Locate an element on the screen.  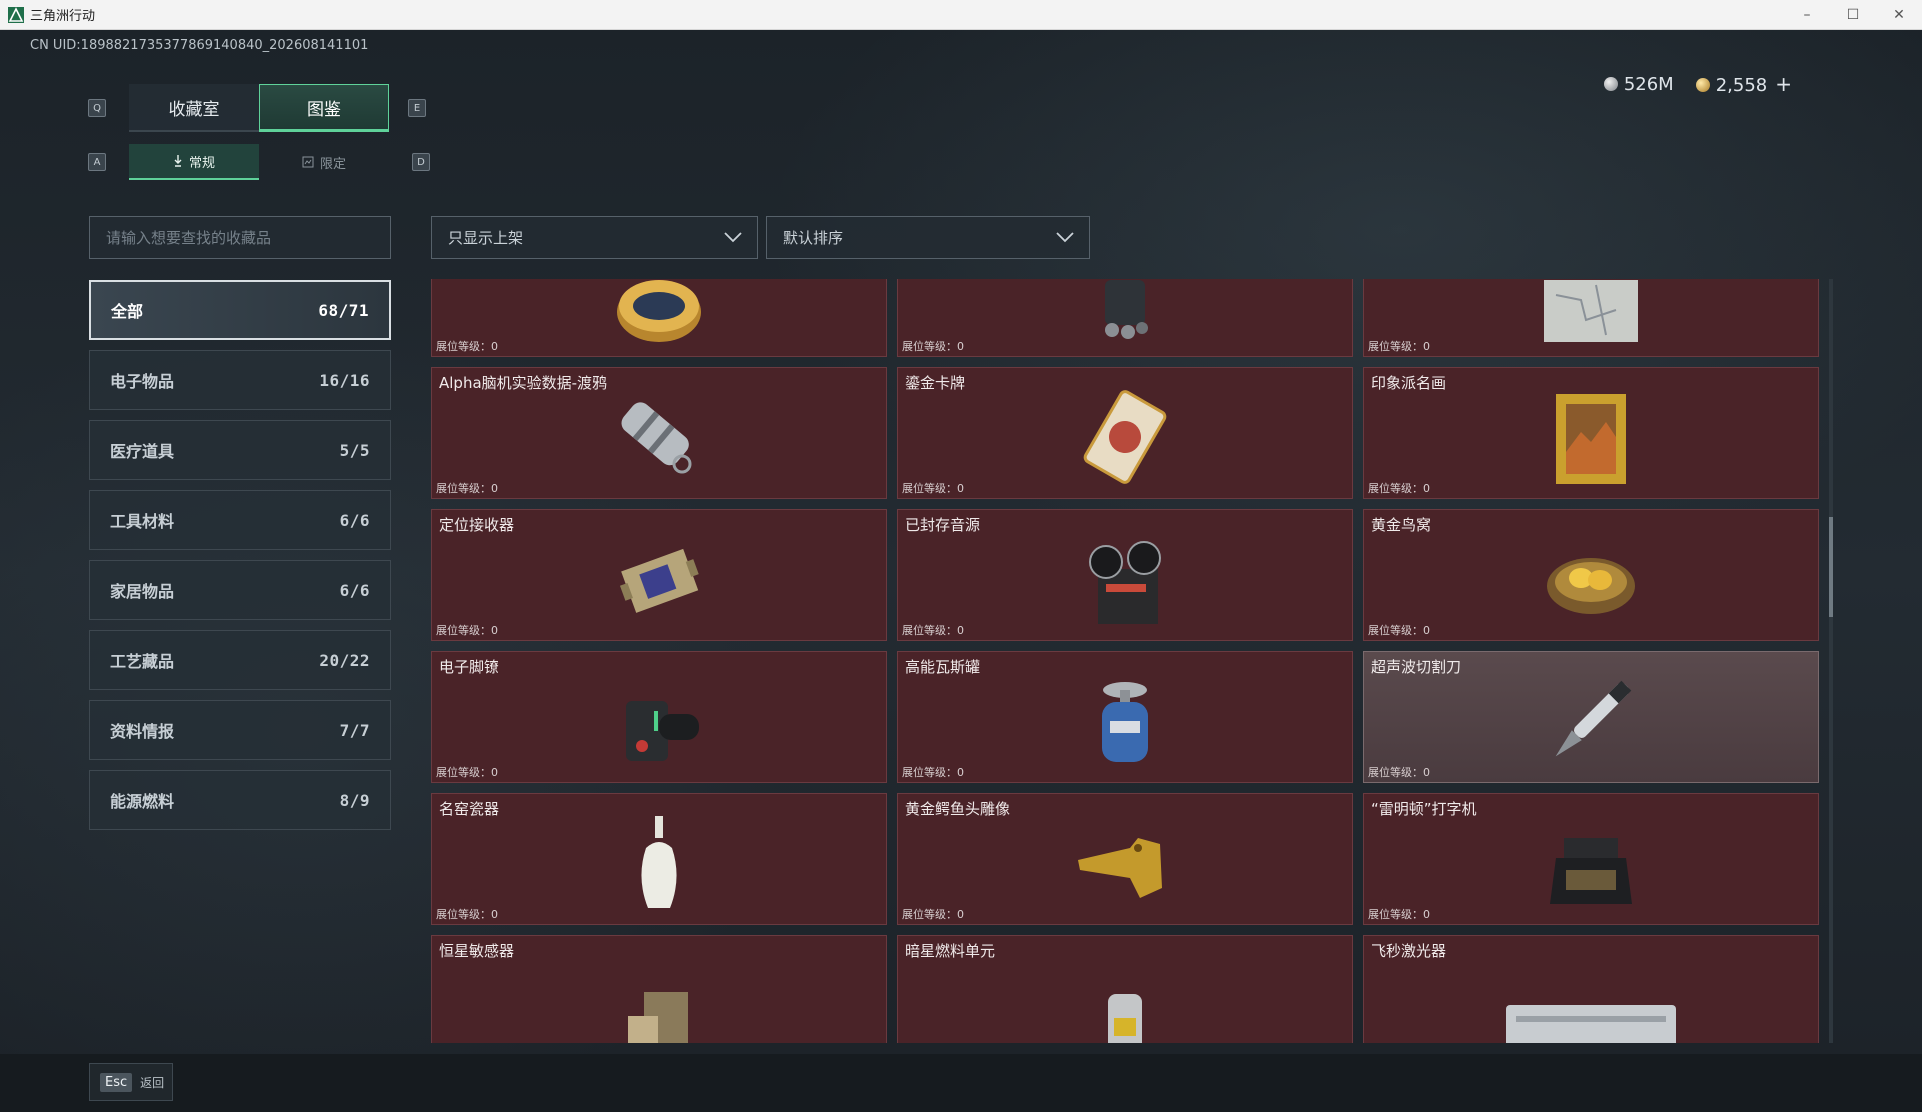
search-input: 请输入想要查找的收藏品 is located at coordinates (240, 237).